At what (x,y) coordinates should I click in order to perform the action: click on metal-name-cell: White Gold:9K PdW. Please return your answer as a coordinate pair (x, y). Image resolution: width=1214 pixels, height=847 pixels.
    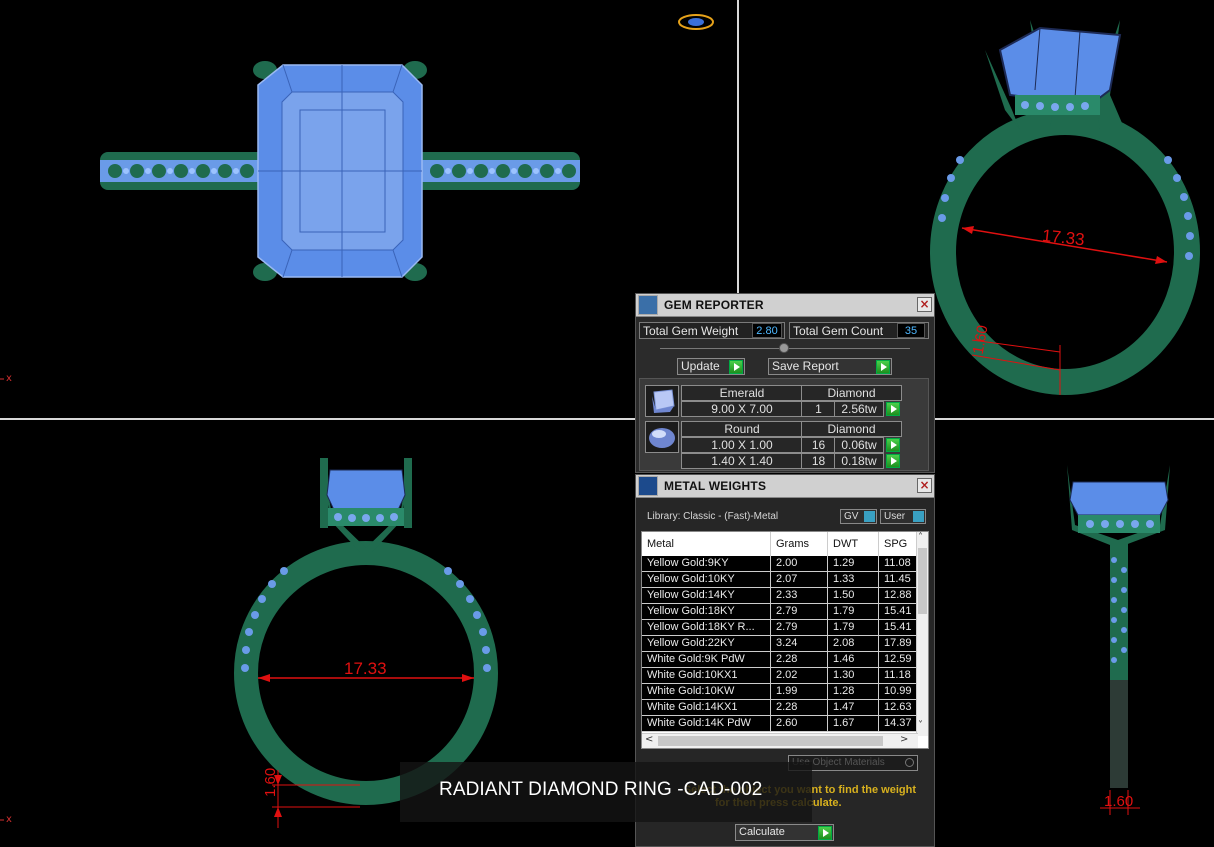
    Looking at the image, I should click on (706, 660).